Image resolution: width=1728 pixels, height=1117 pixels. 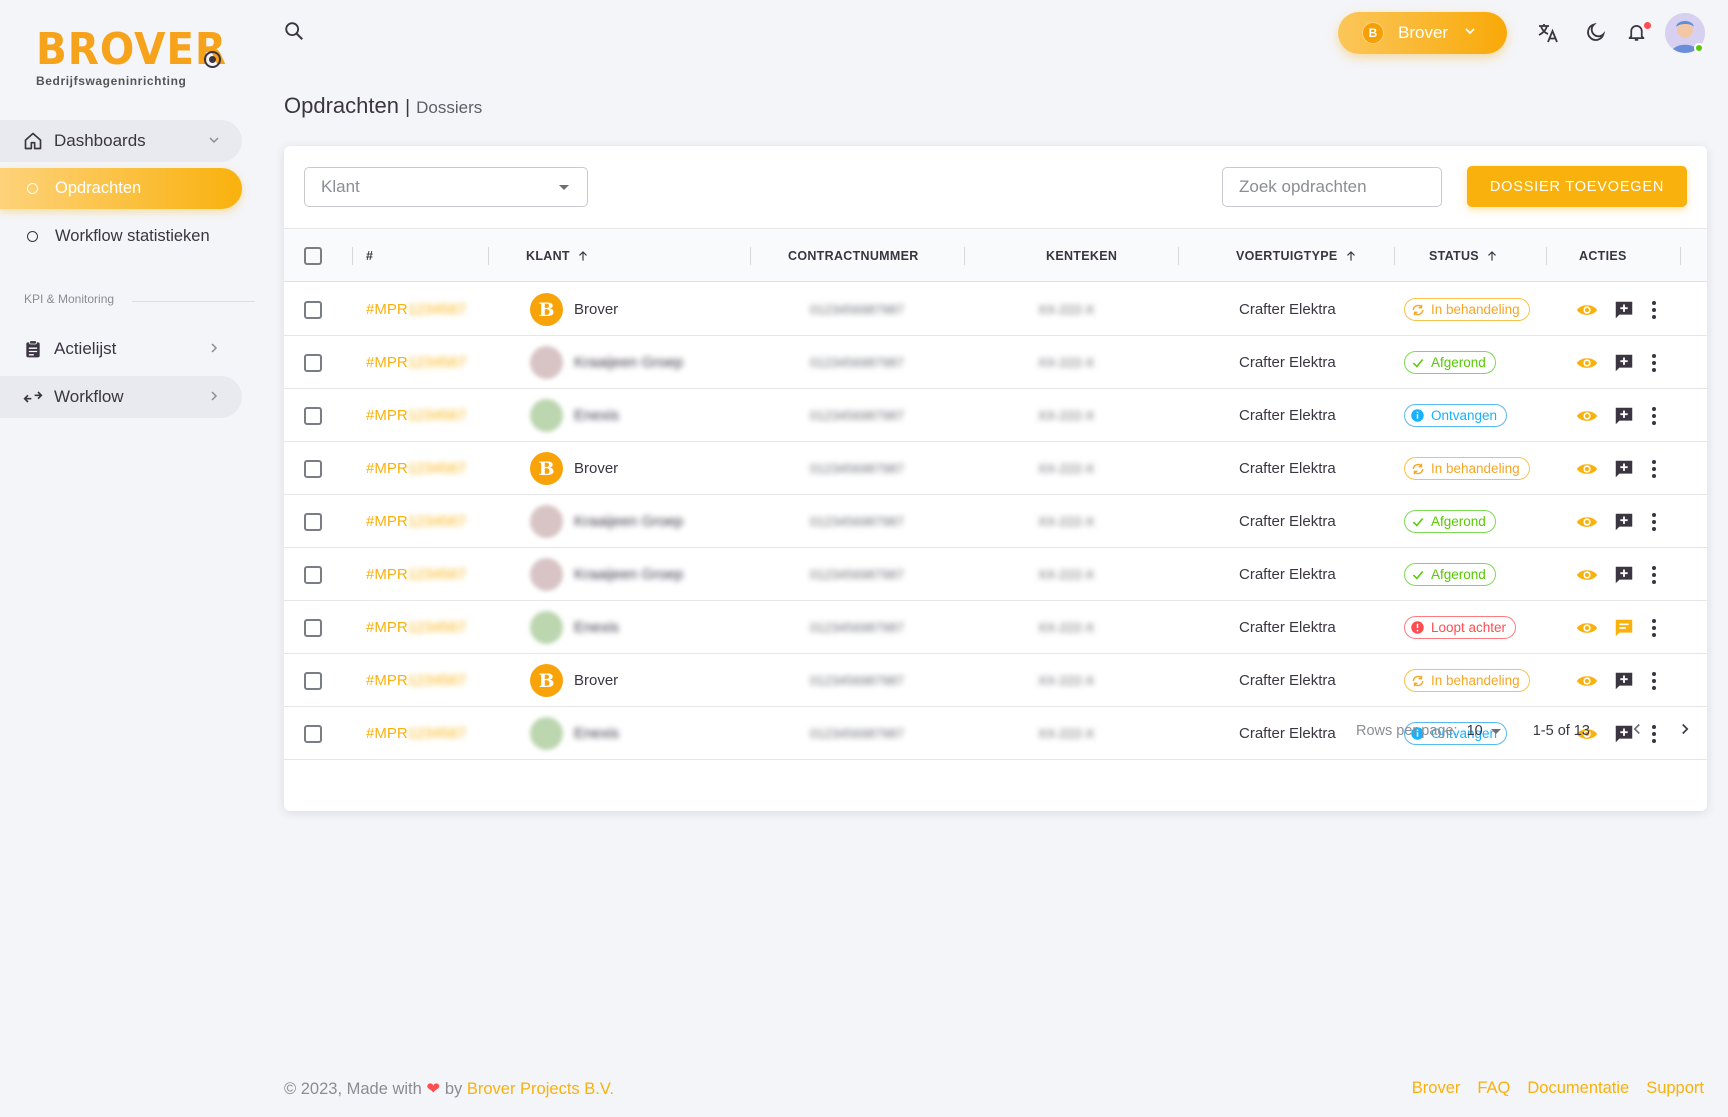 I want to click on prev-page-button, so click(x=1637, y=731).